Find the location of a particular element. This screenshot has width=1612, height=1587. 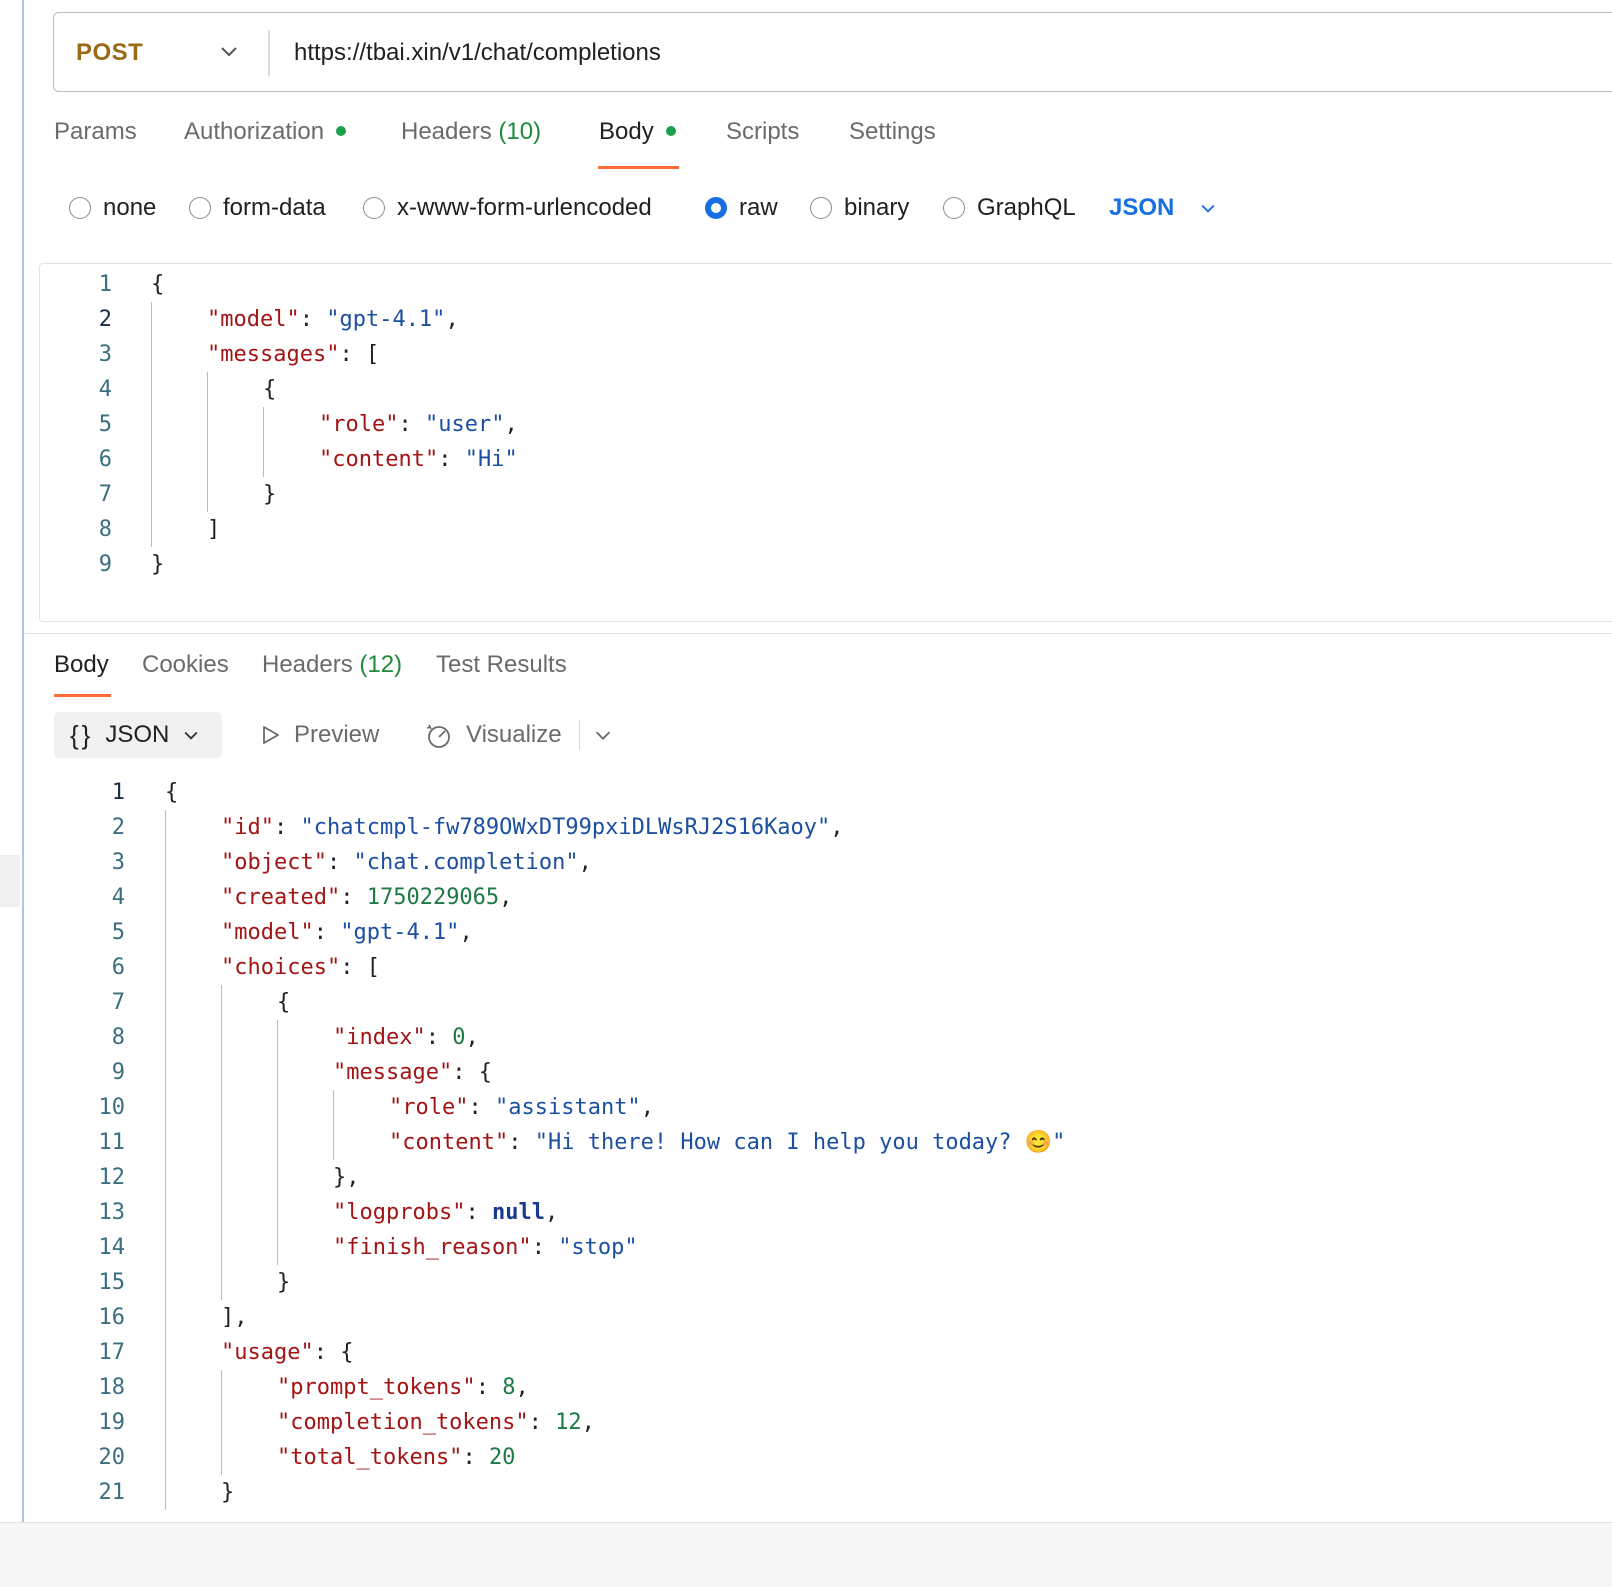

code-line: "role": "user", is located at coordinates (418, 424).